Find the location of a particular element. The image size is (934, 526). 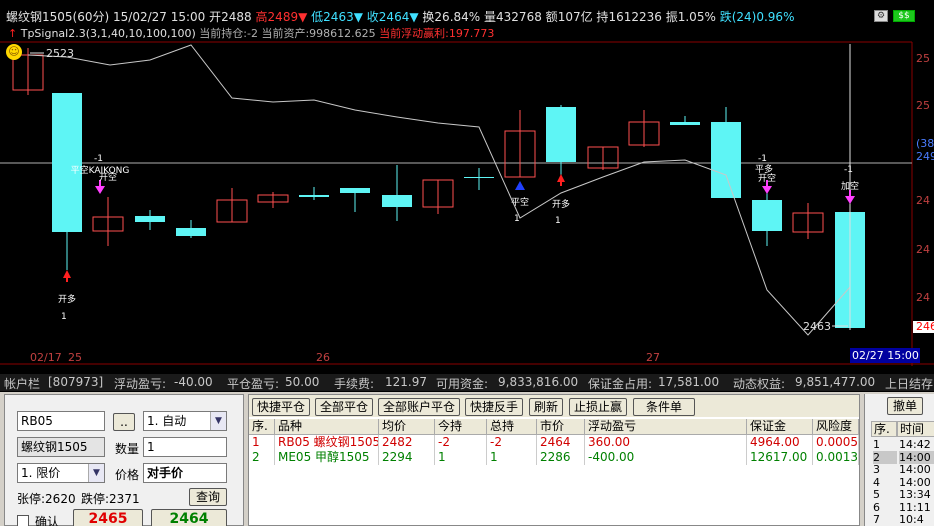

close-all-accounts-button: 全部账户平仓 is located at coordinates (419, 407).